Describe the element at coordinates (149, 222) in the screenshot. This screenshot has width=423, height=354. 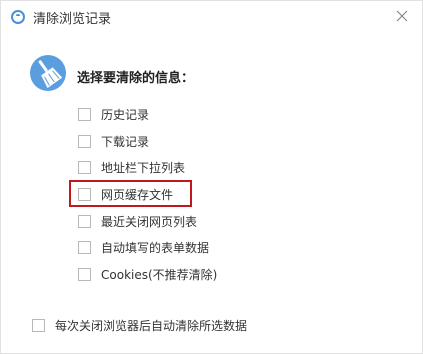
I see `option-label: 最近关闭网页列表` at that location.